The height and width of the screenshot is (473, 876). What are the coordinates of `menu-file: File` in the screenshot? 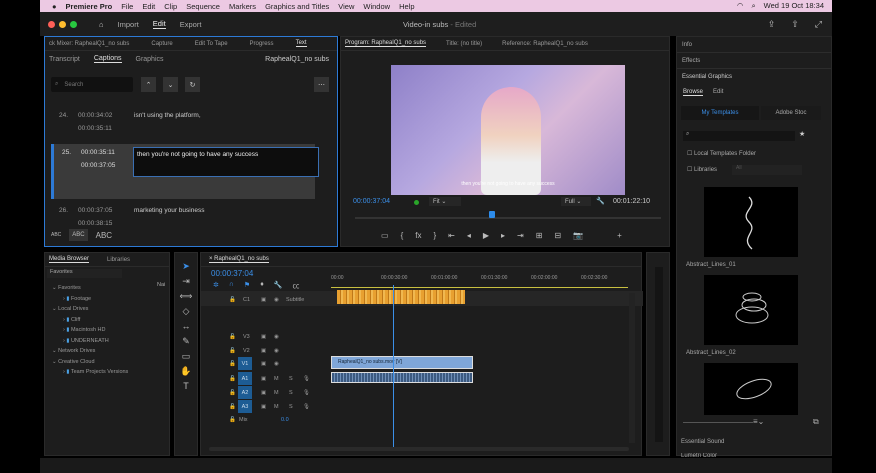 It's located at (127, 6).